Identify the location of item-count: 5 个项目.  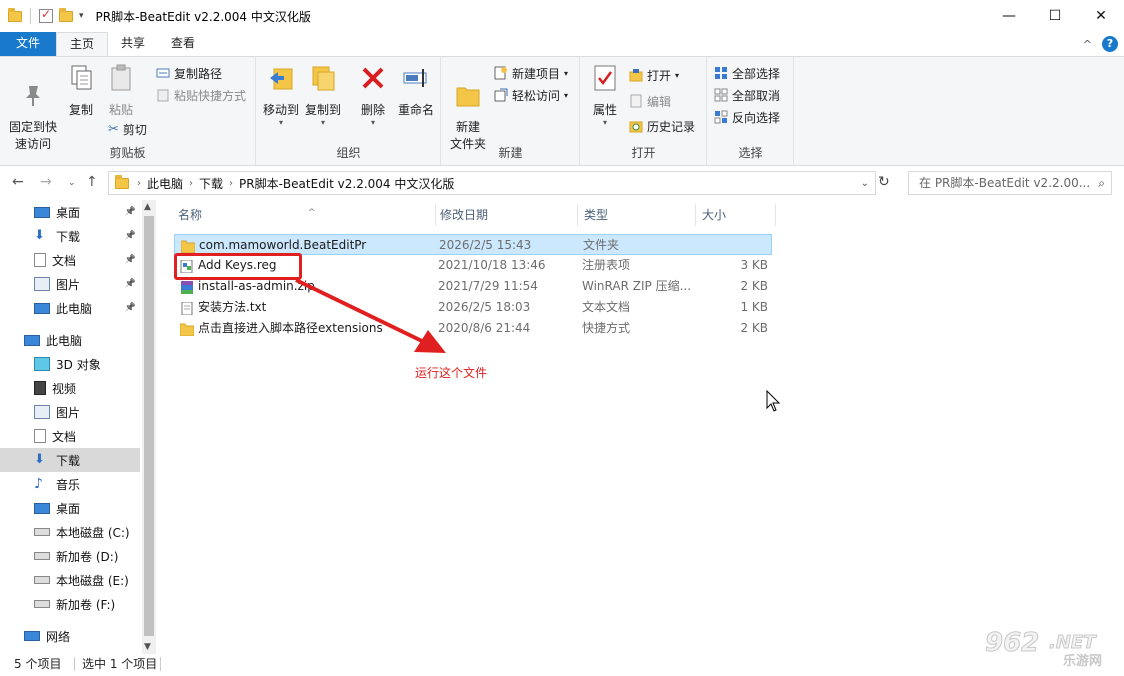
(38, 664).